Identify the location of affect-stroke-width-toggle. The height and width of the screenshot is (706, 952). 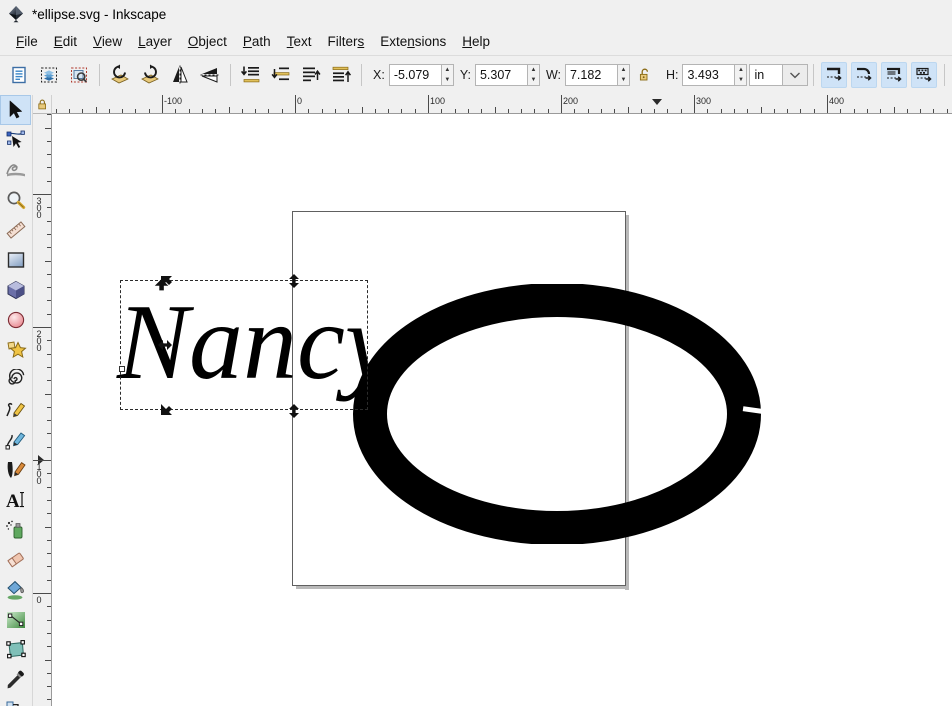
(834, 75).